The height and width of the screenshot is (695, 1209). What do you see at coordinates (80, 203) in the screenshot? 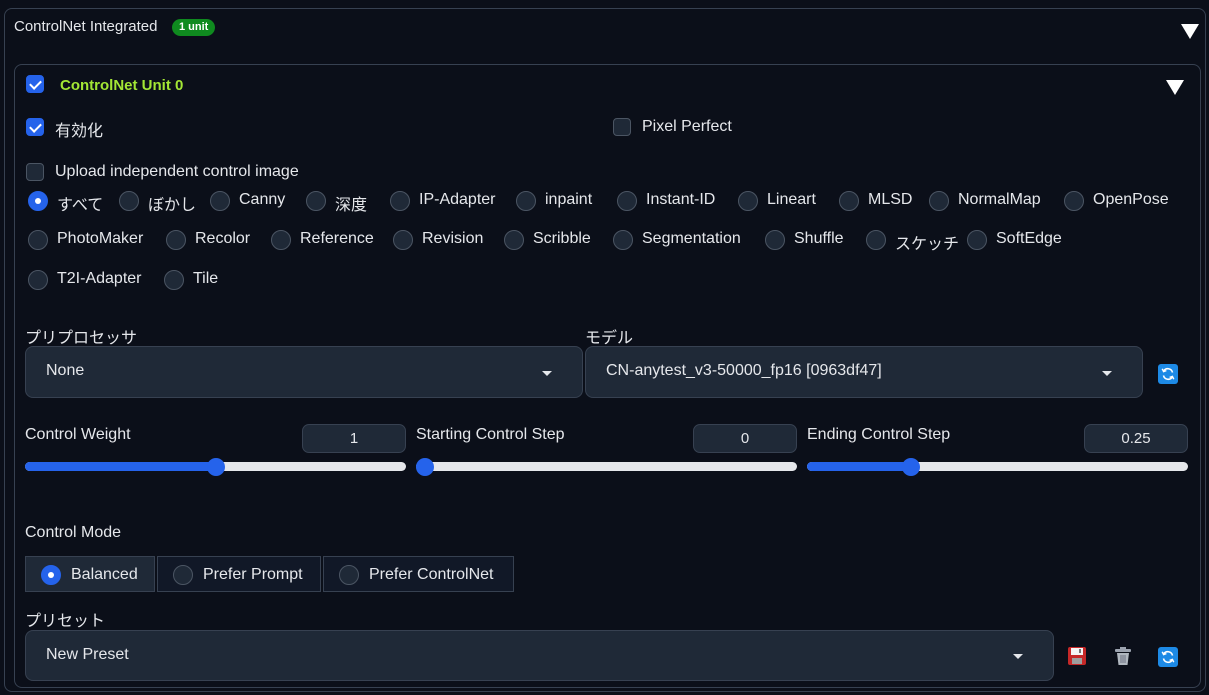
I see `control-type-label: すべて` at bounding box center [80, 203].